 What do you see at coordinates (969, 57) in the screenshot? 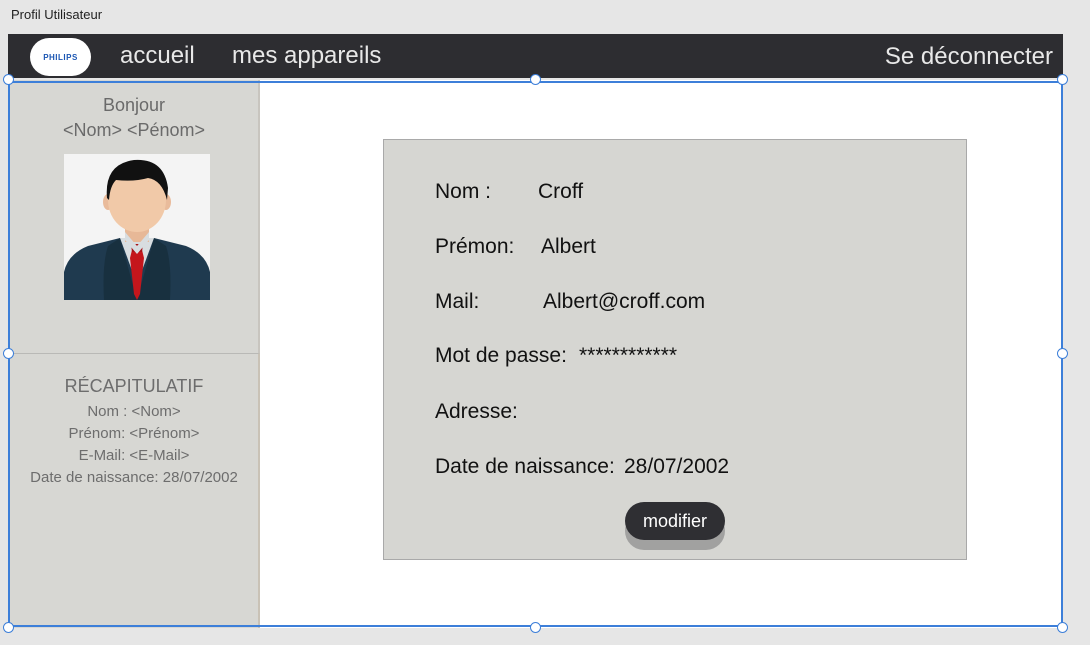
I see `logout-link: Se déconnecter` at bounding box center [969, 57].